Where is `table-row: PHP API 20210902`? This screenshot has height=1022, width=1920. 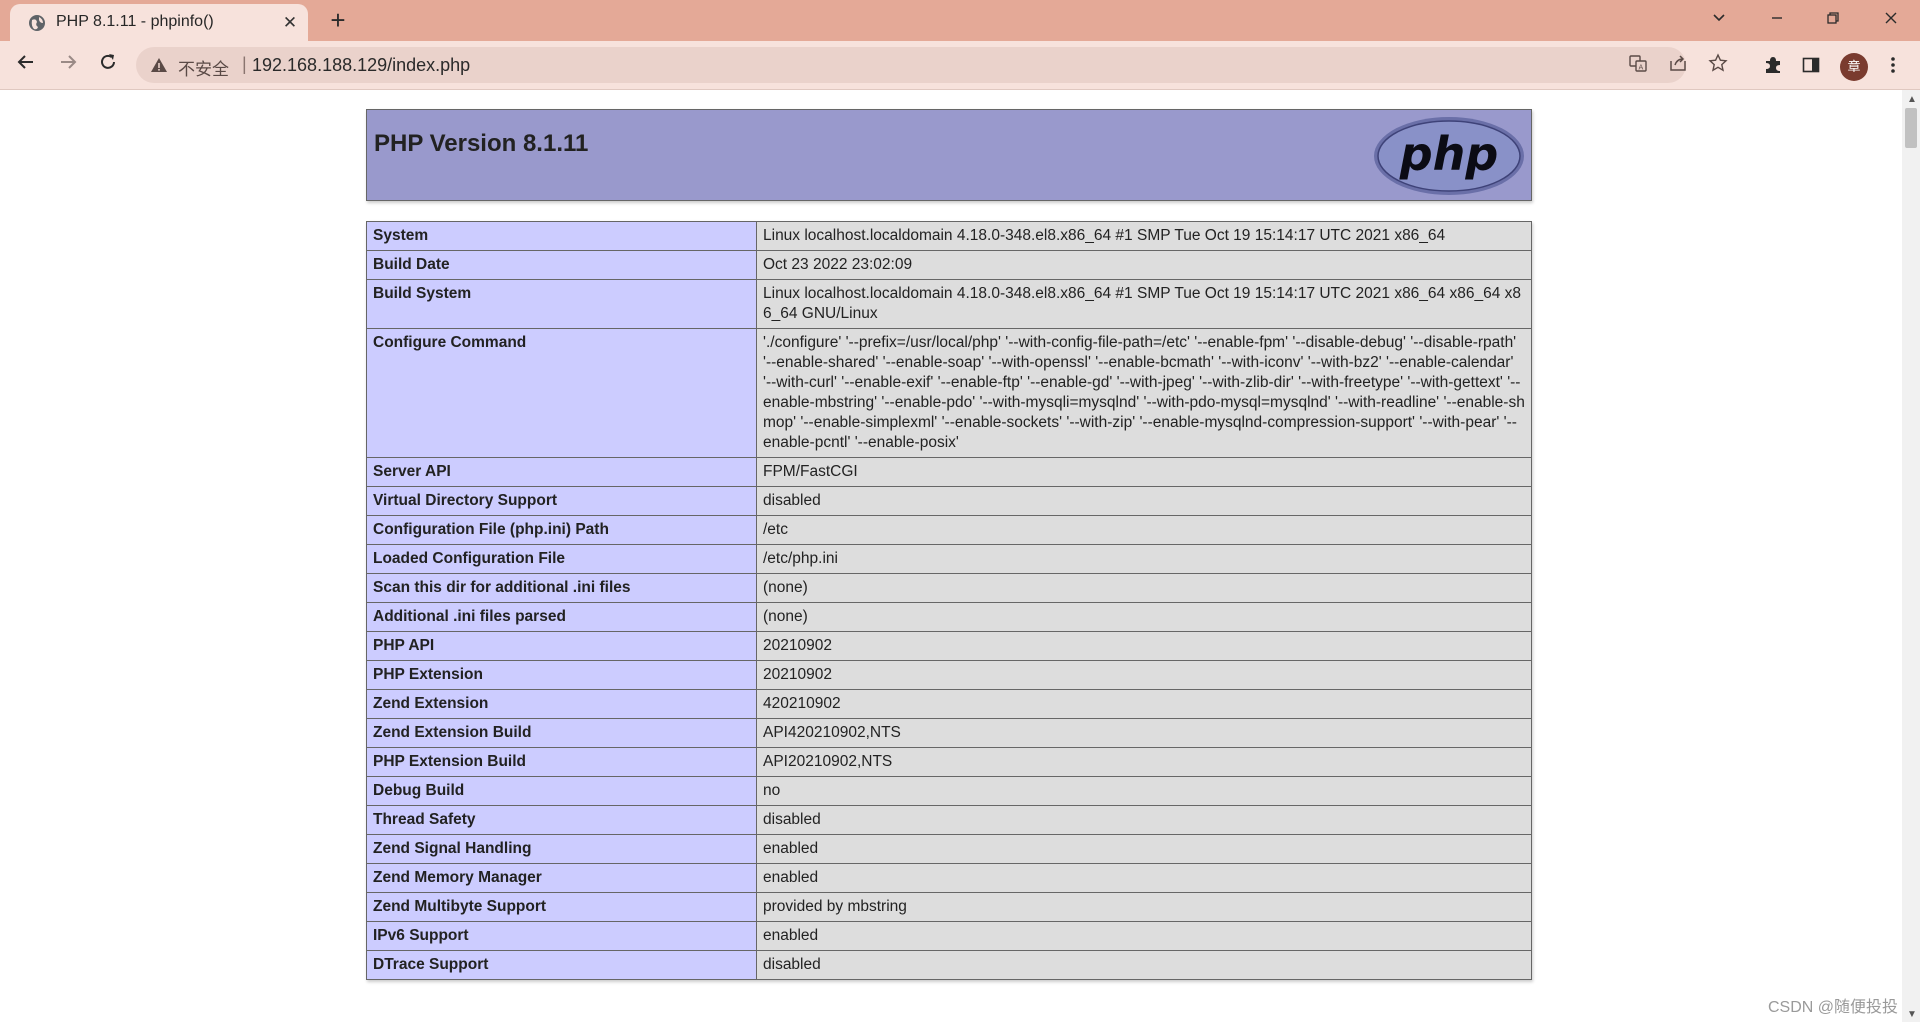
table-row: PHP API 20210902 is located at coordinates (949, 646).